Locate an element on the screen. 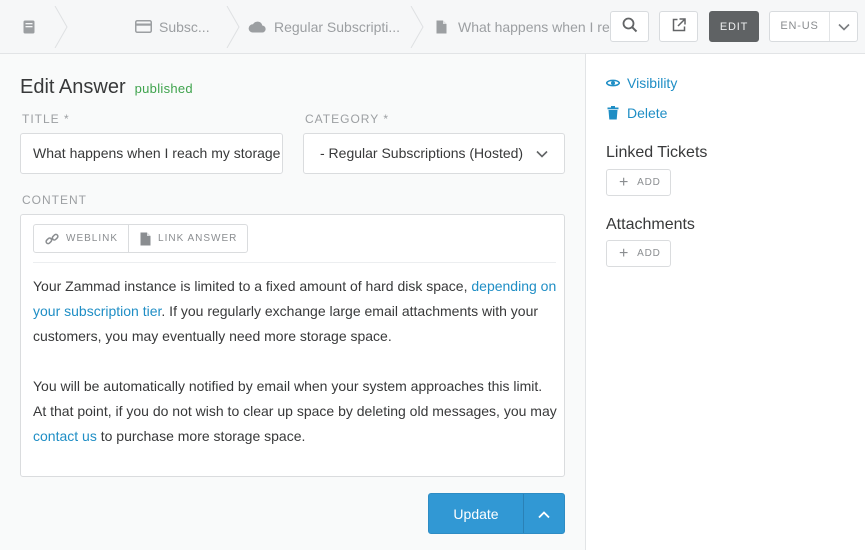 The image size is (865, 550). locale-dropdown: EN-US is located at coordinates (813, 26).